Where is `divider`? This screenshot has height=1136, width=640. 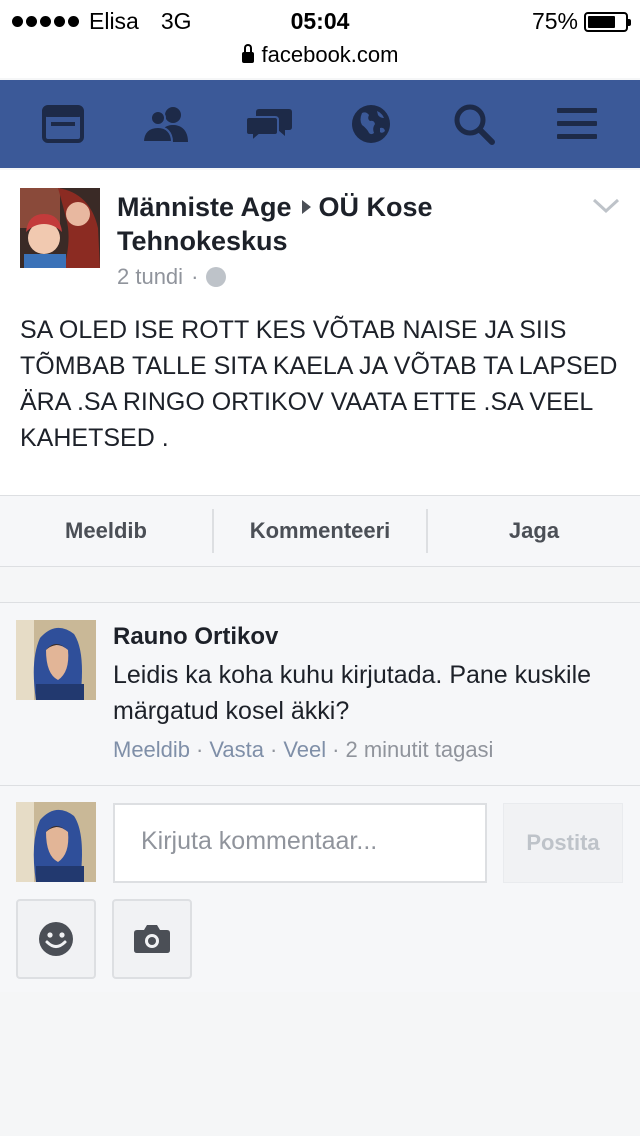 divider is located at coordinates (320, 785).